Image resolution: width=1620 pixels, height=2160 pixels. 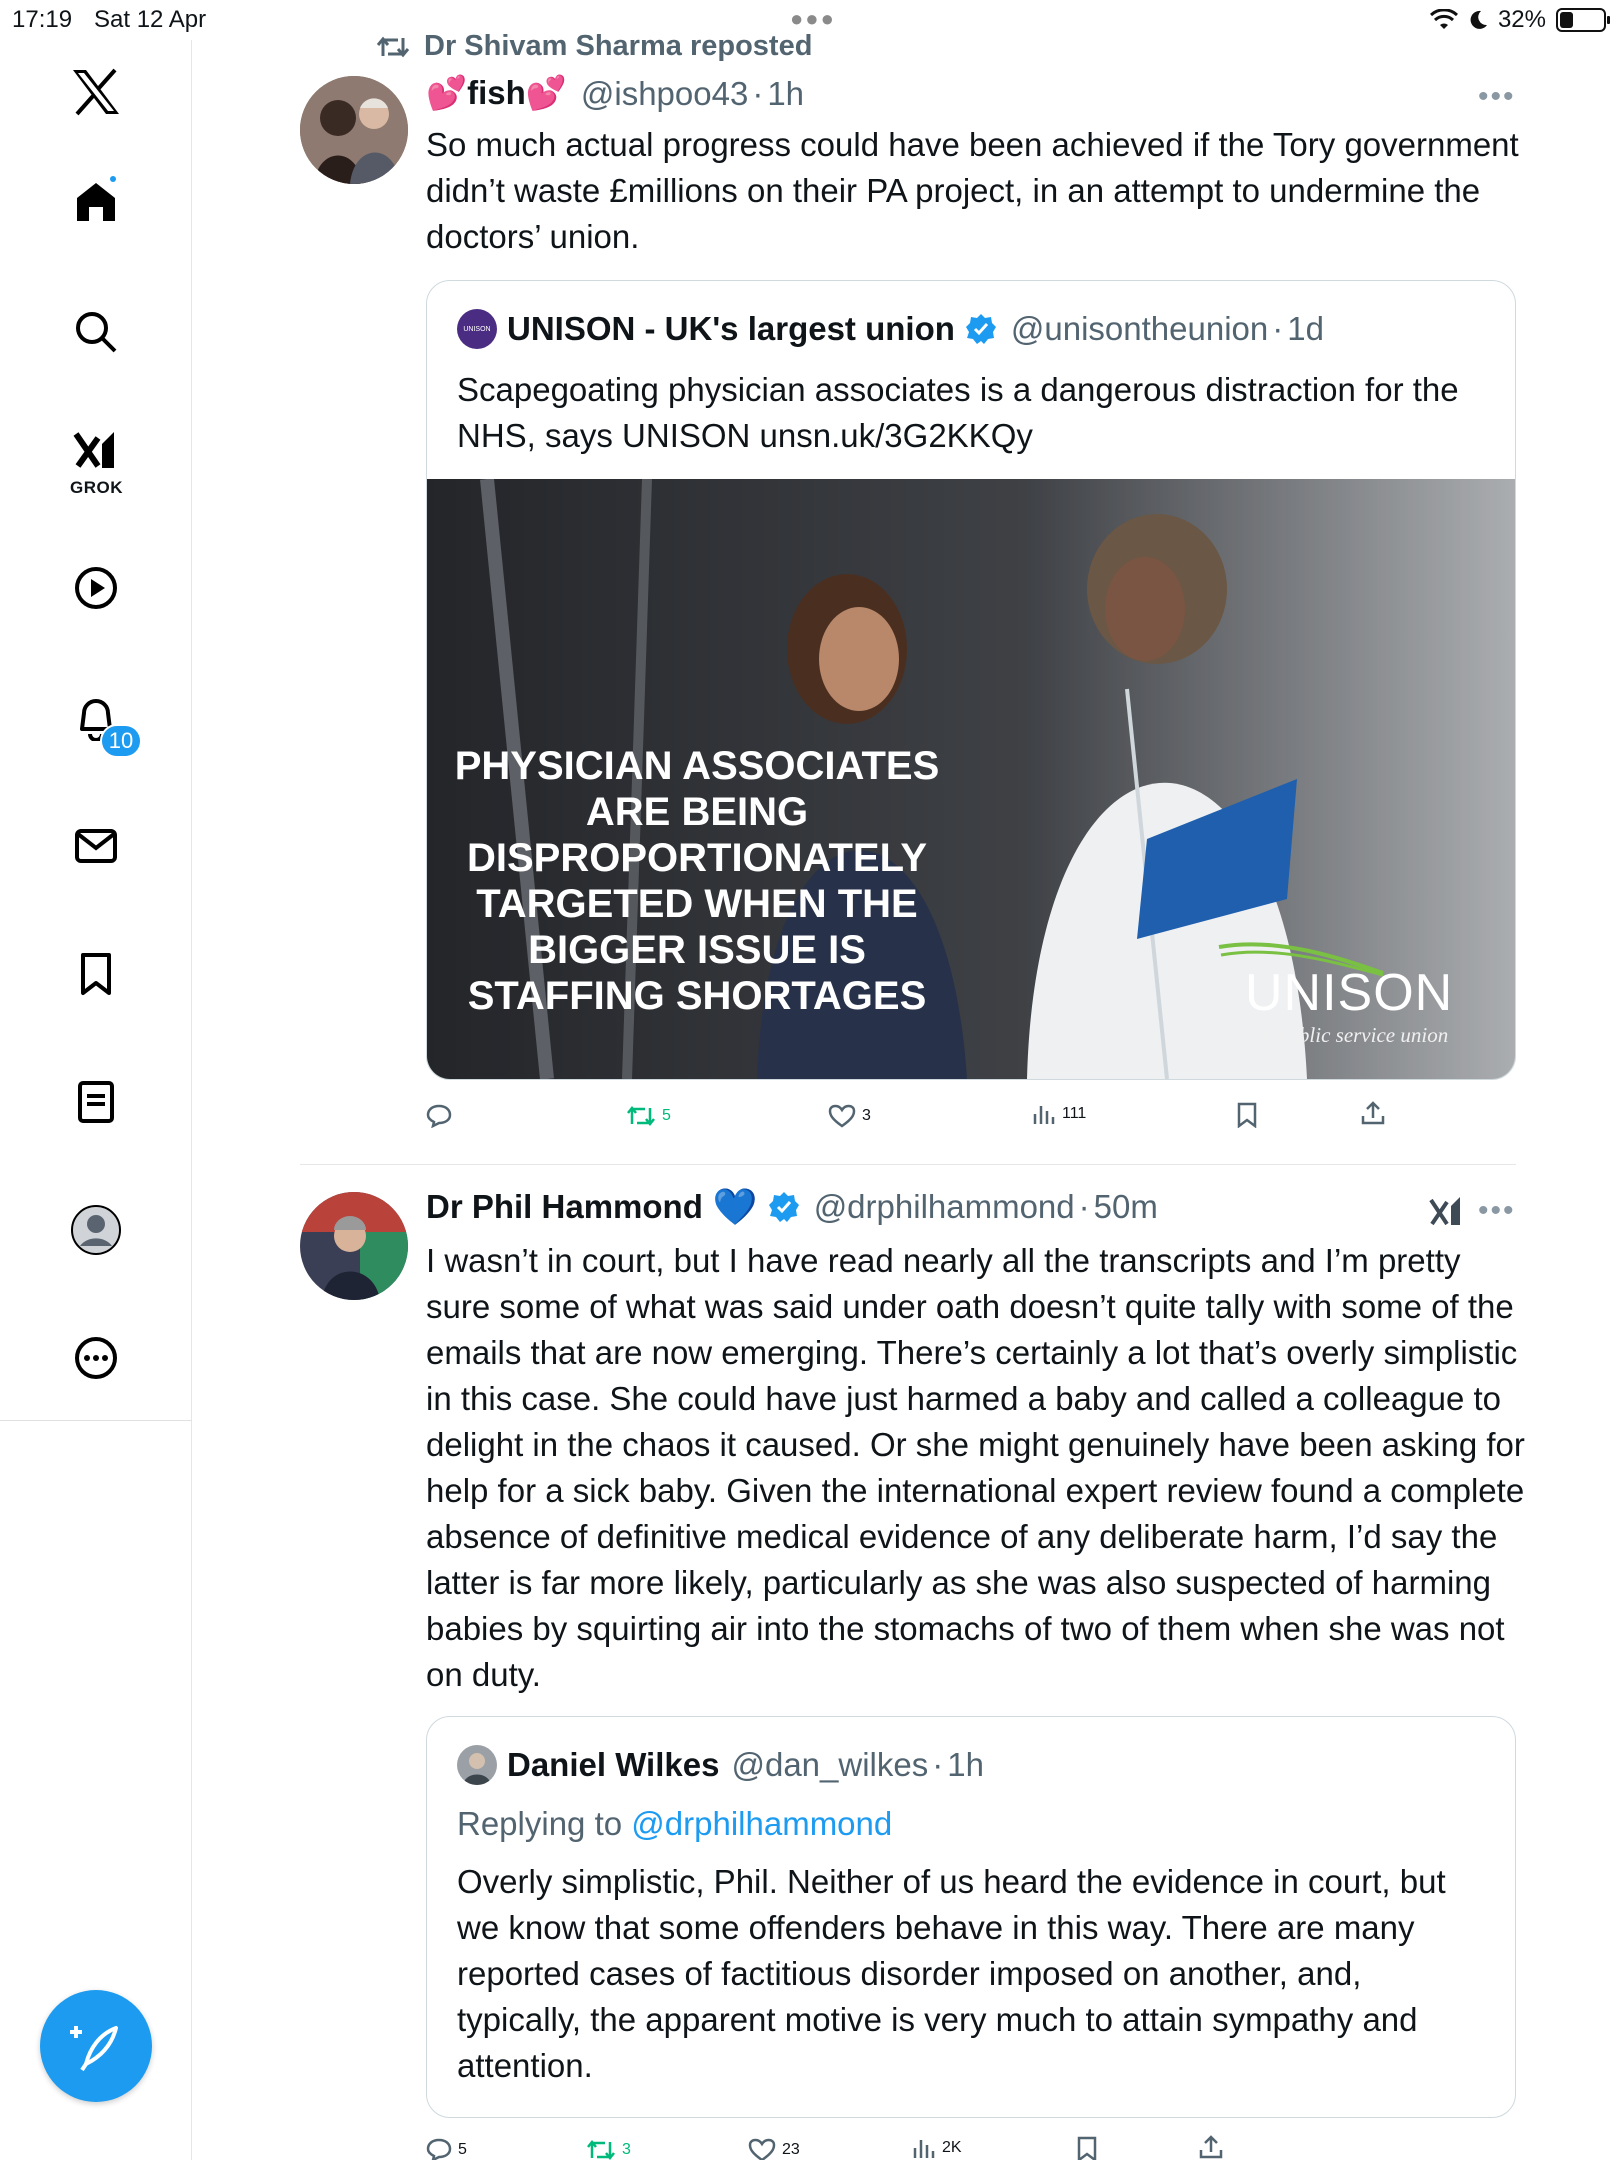 I want to click on like-button: 23, so click(x=774, y=2149).